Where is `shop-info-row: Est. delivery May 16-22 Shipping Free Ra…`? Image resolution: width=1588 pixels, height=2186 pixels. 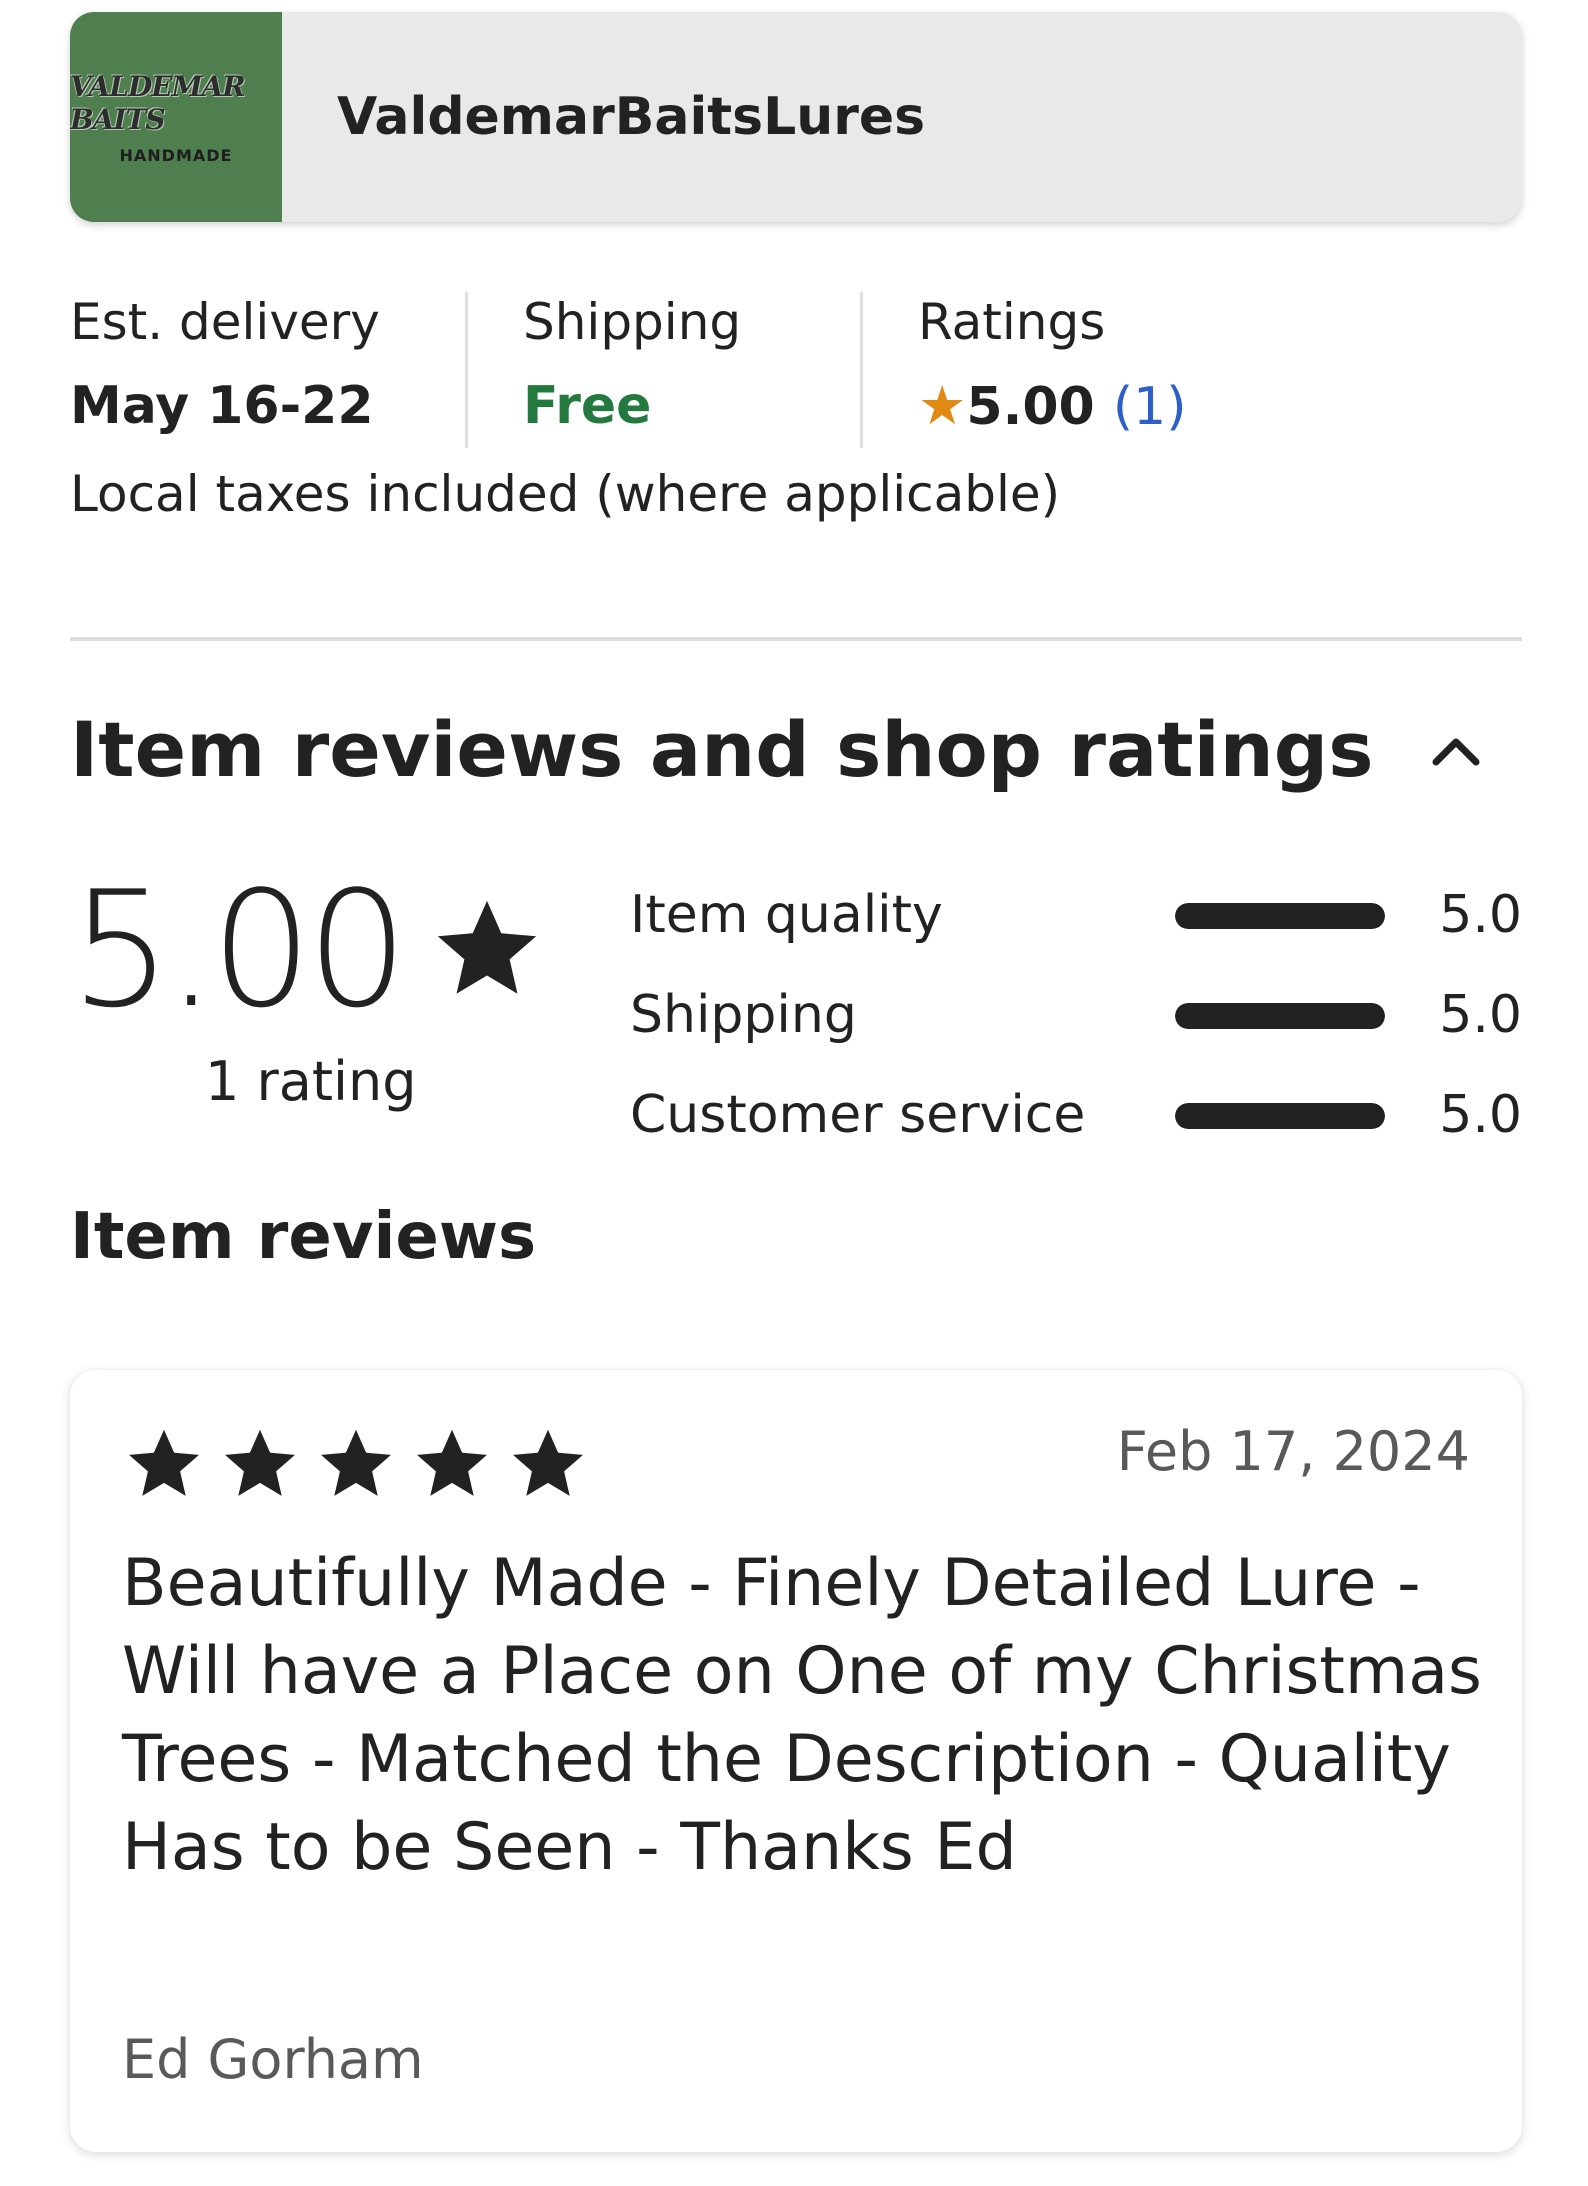 shop-info-row: Est. delivery May 16-22 Shipping Free Ra… is located at coordinates (628, 370).